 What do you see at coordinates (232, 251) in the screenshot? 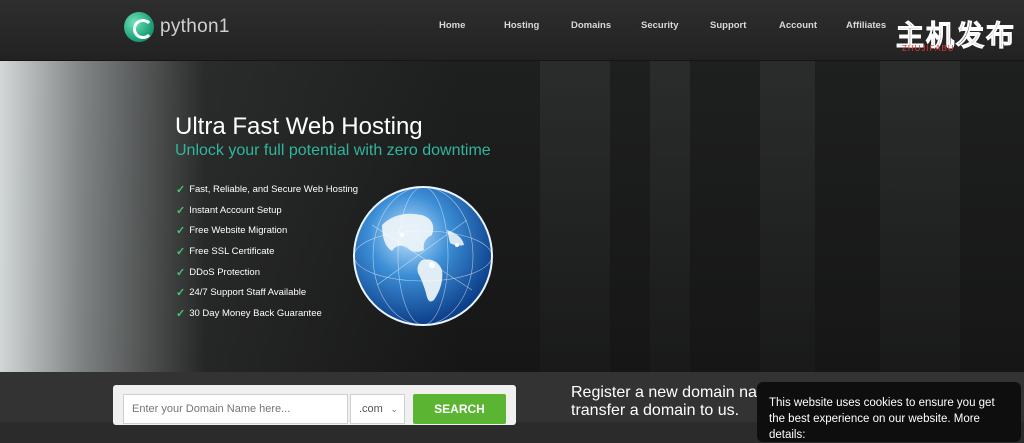
I see `feature-label: Free SSL Certificate` at bounding box center [232, 251].